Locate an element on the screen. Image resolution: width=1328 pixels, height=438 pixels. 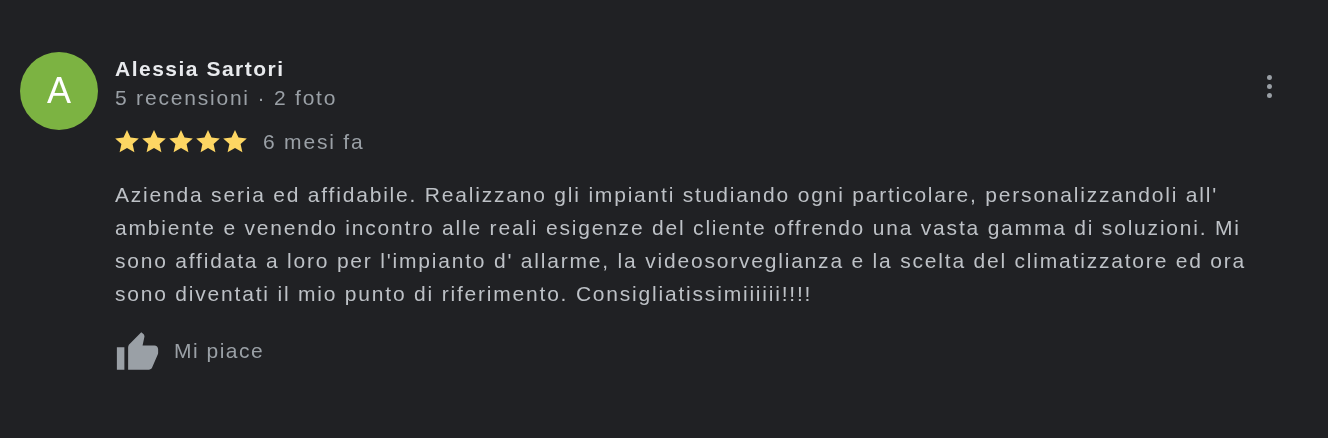
like-button: Mi piace is located at coordinates (190, 350).